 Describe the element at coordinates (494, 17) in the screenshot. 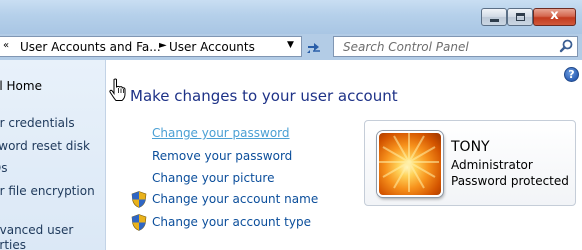

I see `minimize-button` at that location.